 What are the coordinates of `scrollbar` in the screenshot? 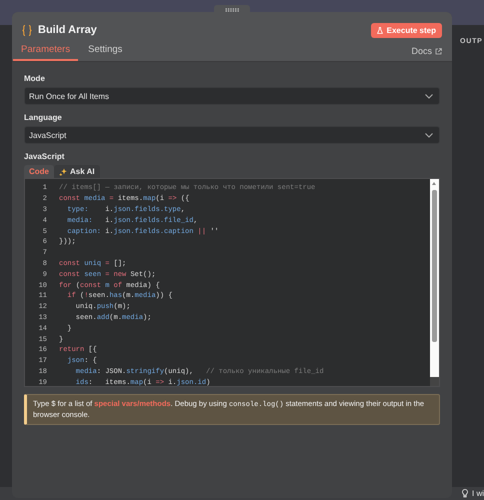 It's located at (434, 282).